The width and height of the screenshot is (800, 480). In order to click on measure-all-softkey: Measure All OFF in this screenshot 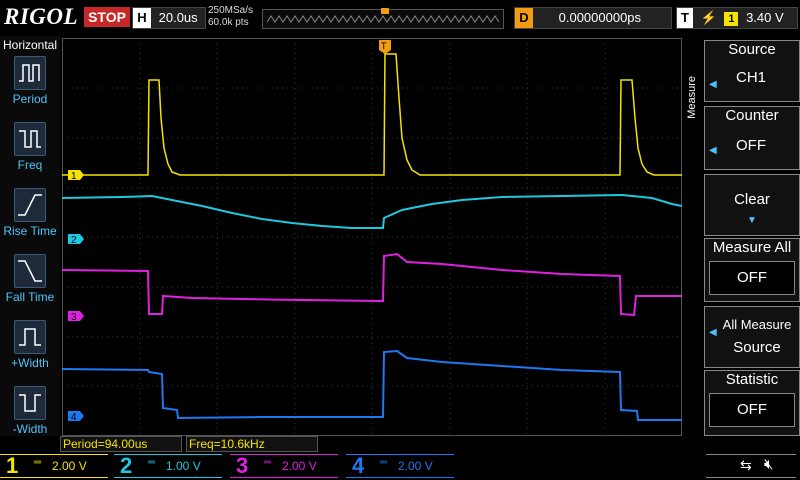, I will do `click(752, 270)`.